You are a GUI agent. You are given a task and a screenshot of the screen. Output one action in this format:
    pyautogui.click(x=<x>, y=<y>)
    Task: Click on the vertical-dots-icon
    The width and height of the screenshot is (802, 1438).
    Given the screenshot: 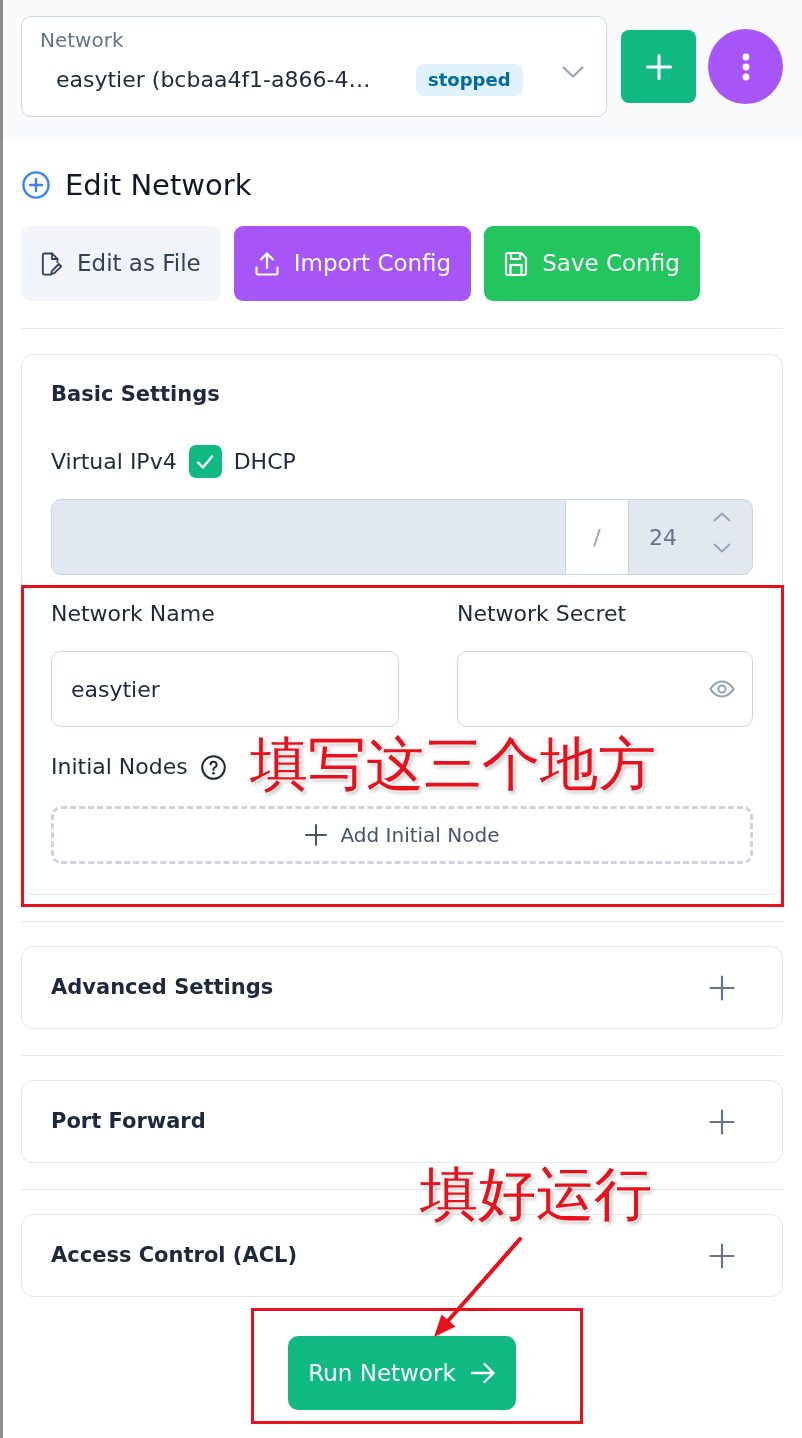 What is the action you would take?
    pyautogui.click(x=745, y=66)
    